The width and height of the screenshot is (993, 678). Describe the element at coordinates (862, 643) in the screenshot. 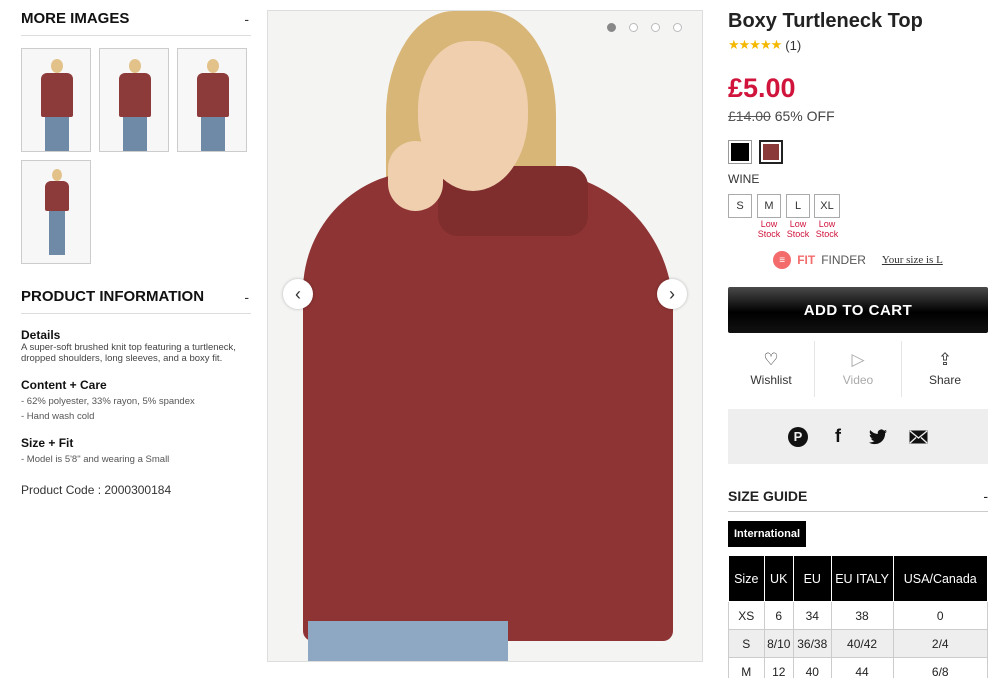

I see `table-cell: 40/42` at that location.